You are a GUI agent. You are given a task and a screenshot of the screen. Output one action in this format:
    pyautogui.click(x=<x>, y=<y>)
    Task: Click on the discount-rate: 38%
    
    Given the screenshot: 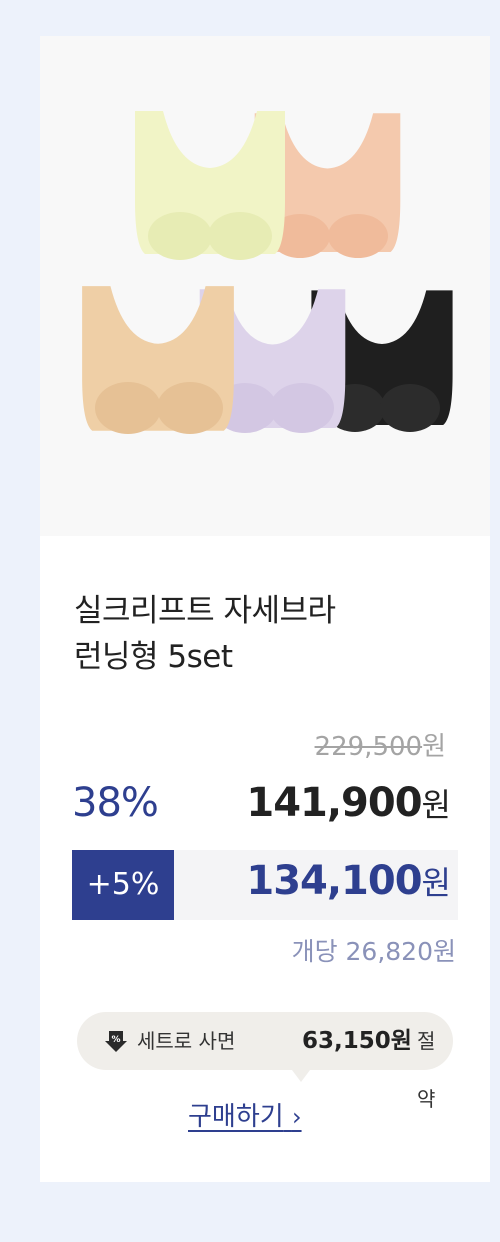 What is the action you would take?
    pyautogui.click(x=115, y=803)
    